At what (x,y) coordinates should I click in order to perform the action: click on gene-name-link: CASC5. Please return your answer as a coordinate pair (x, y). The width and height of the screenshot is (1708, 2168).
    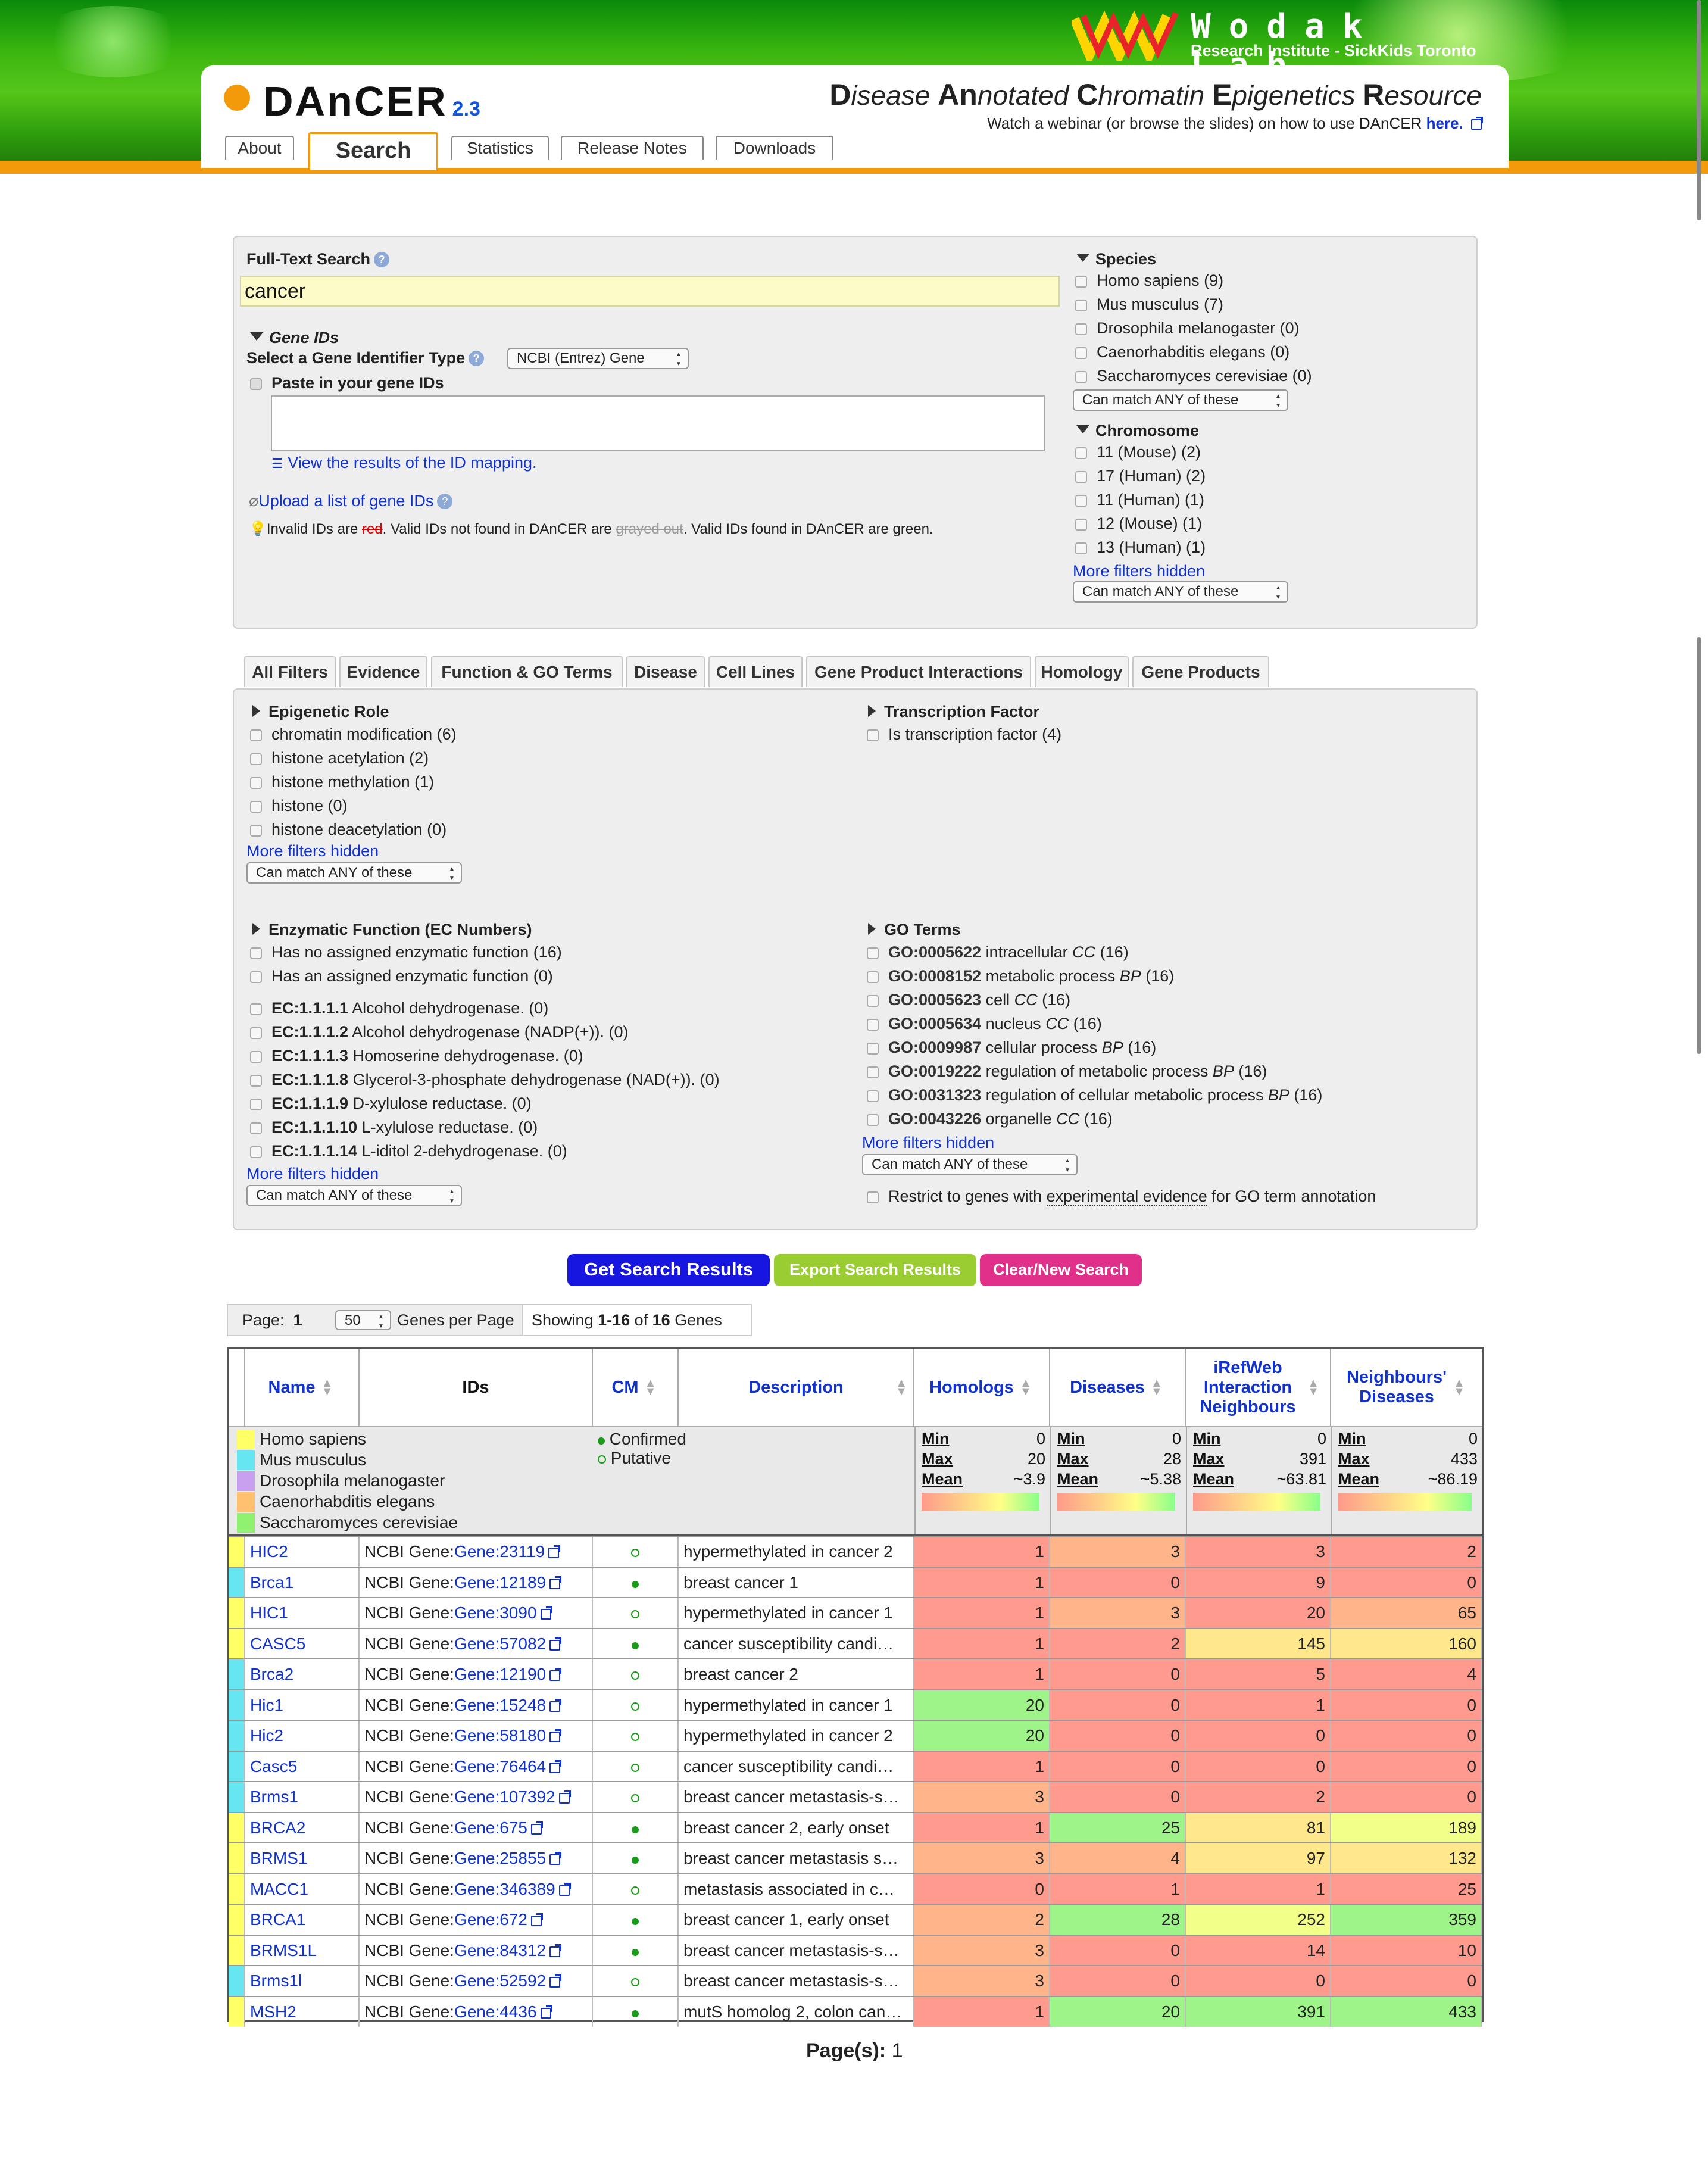
    Looking at the image, I should click on (302, 1644).